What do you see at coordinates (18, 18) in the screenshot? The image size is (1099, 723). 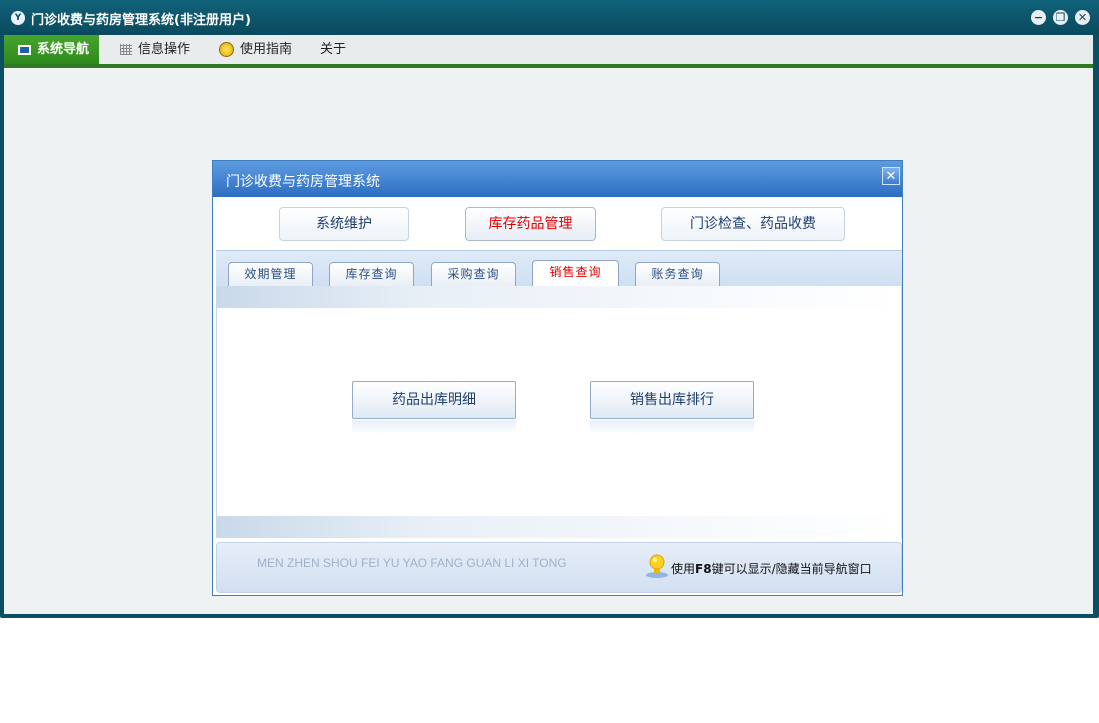 I see `app-logo-icon: Y` at bounding box center [18, 18].